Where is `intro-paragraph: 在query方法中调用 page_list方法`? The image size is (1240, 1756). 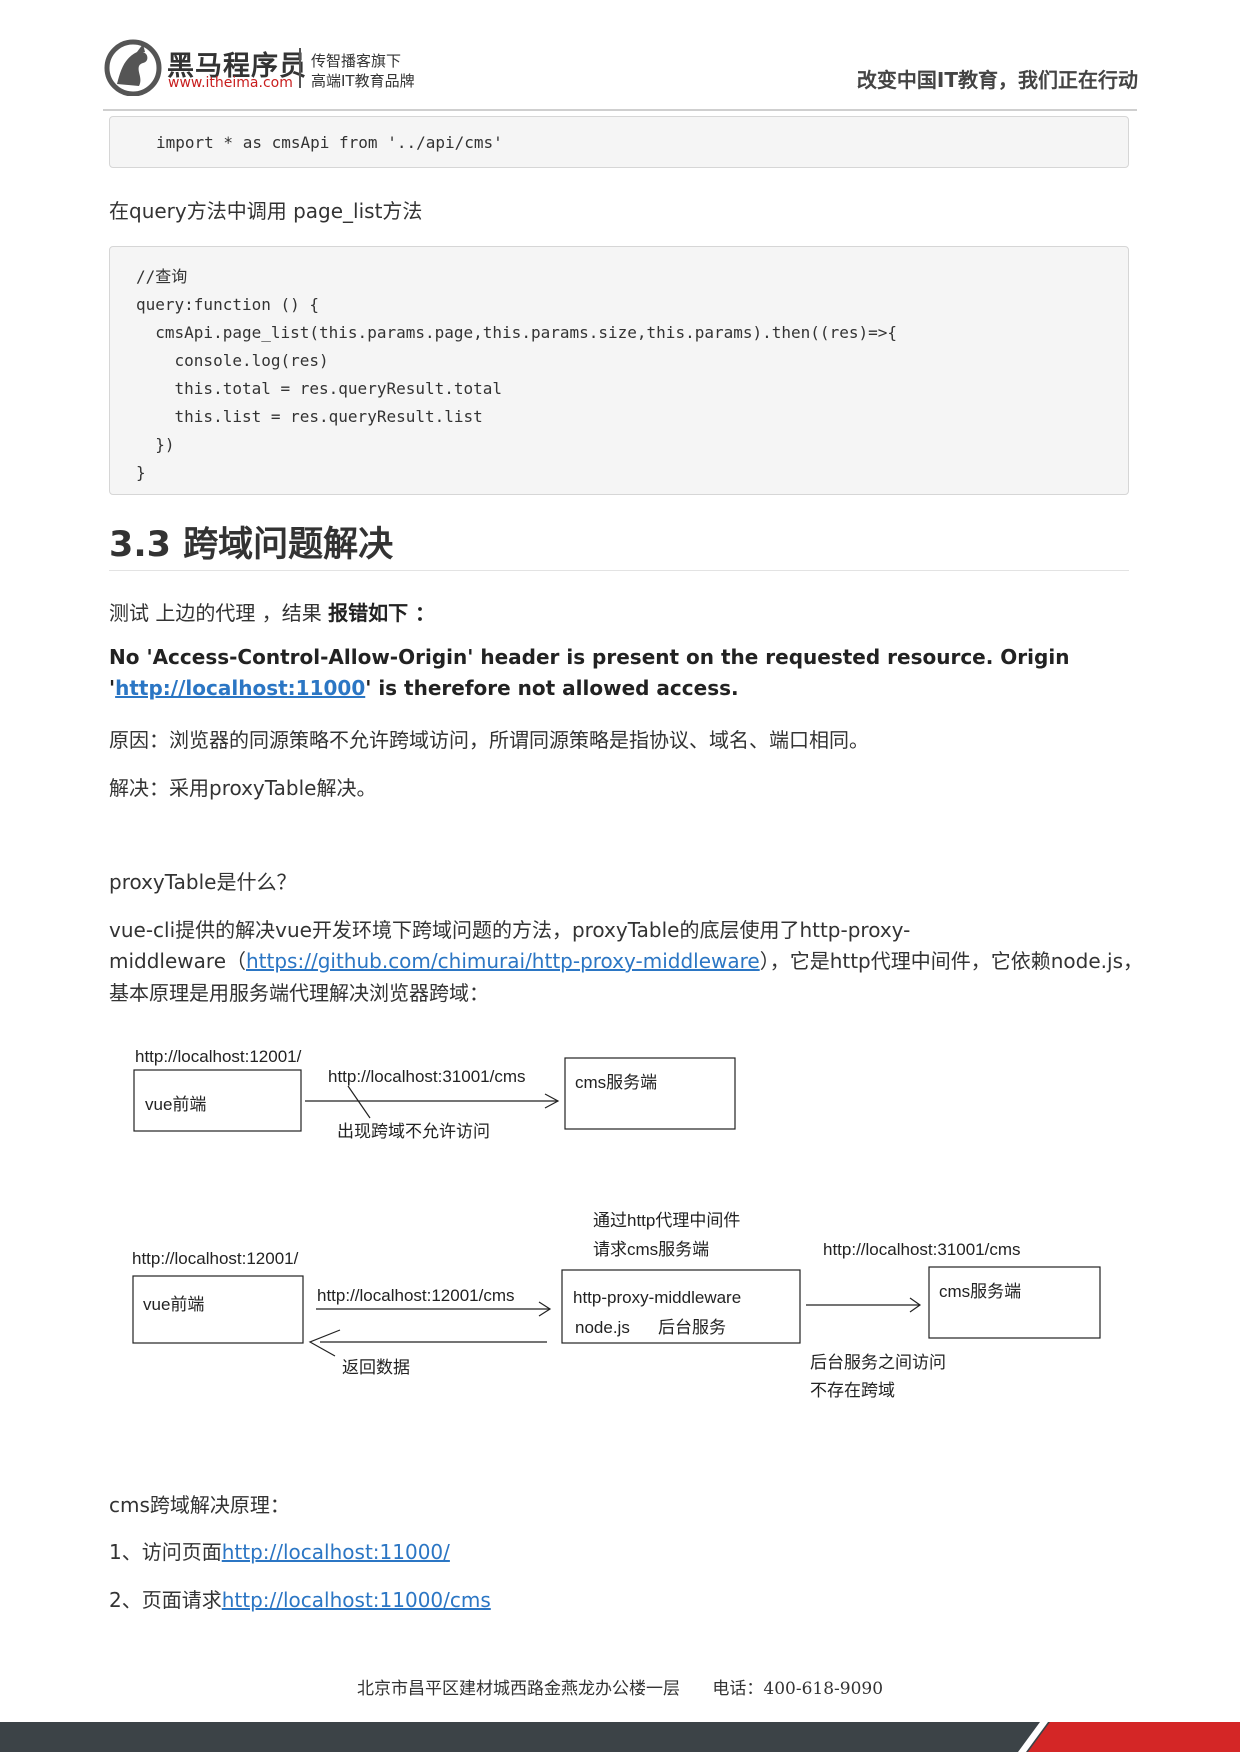
intro-paragraph: 在query方法中调用 page_list方法 is located at coordinates (266, 211).